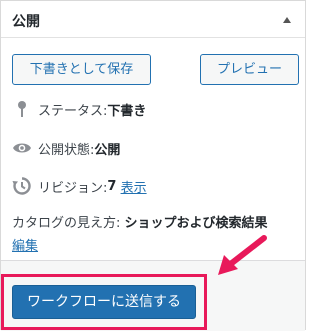 This screenshot has width=320, height=332. What do you see at coordinates (68, 223) in the screenshot?
I see `catalog-label: カタログの見え方:` at bounding box center [68, 223].